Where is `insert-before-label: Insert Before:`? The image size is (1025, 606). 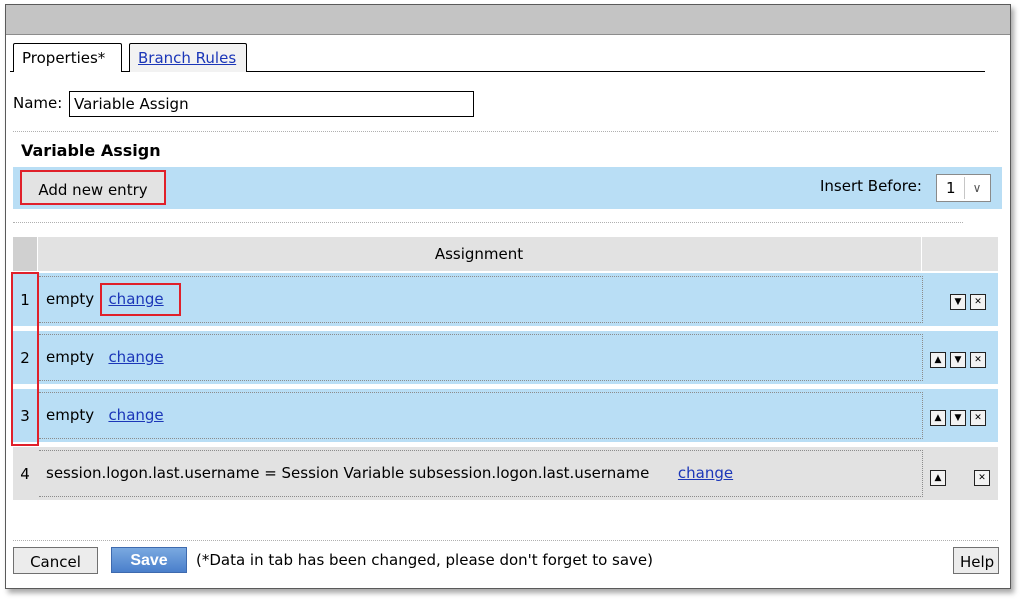 insert-before-label: Insert Before: is located at coordinates (871, 186).